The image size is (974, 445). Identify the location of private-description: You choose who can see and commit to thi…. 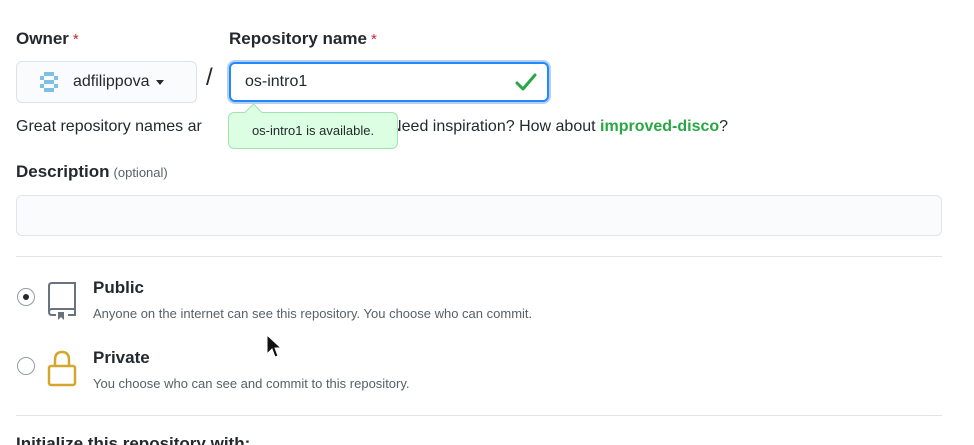
(251, 383).